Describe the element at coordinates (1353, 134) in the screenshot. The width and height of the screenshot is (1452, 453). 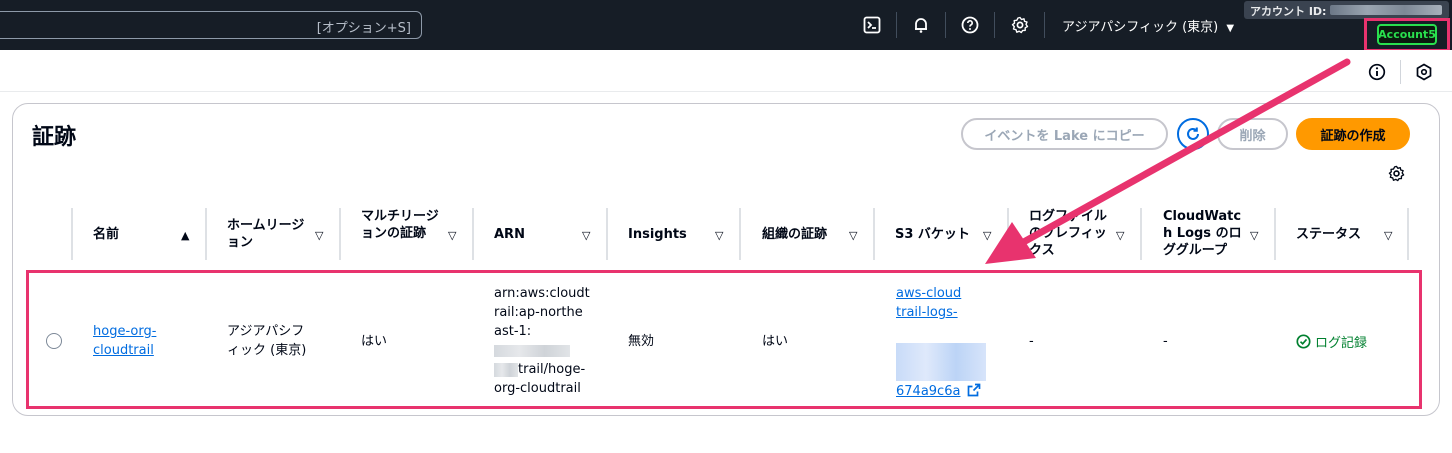
I see `create-trail-button: 証跡の作成` at that location.